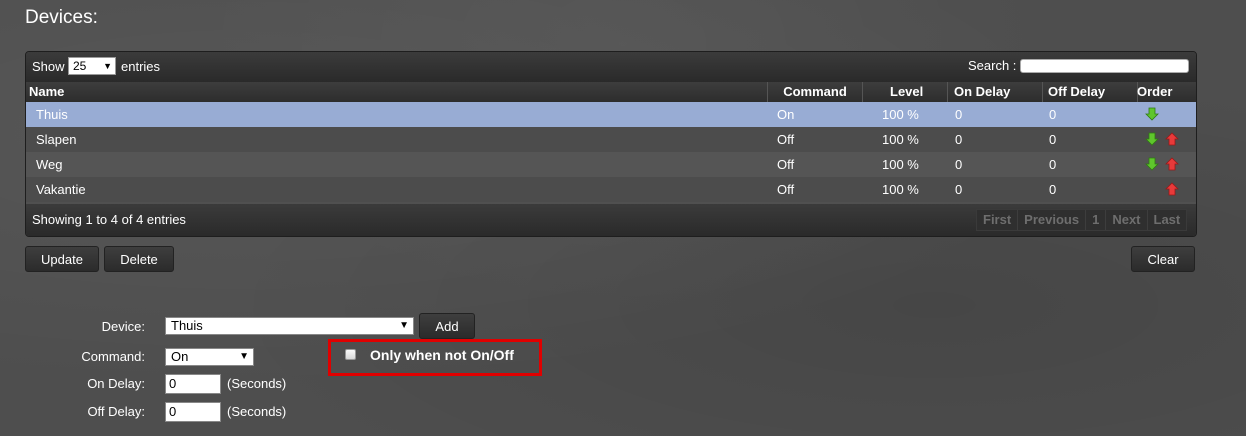  Describe the element at coordinates (109, 219) in the screenshot. I see `table-info: Showing 1 to 4 of 4 entries` at that location.